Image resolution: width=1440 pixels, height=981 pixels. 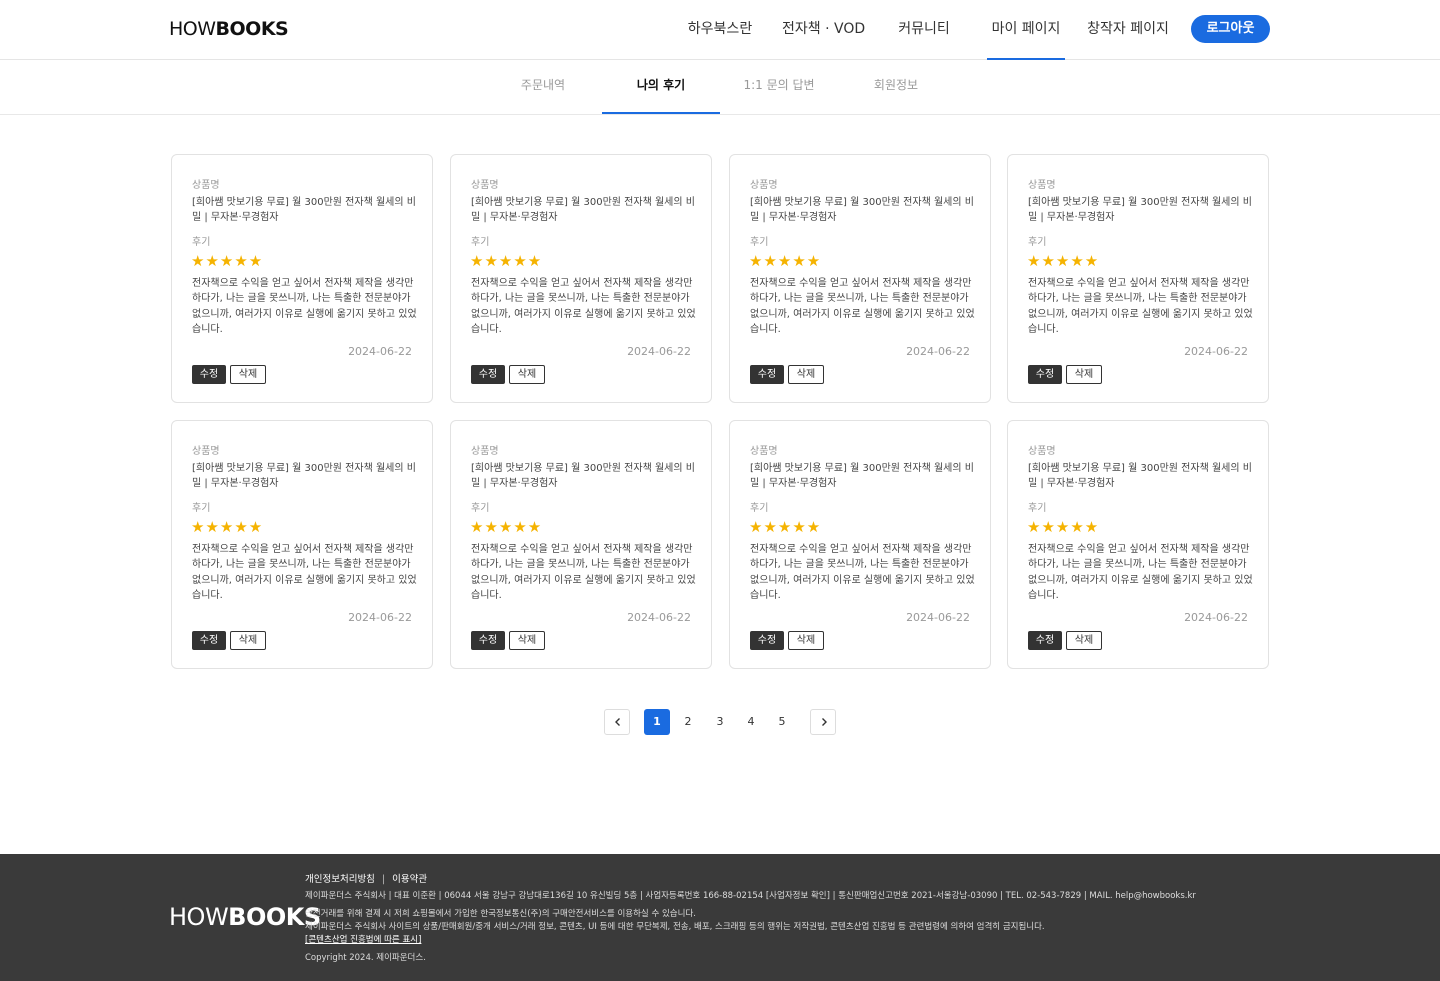 I want to click on tab-member-info: 회원정보, so click(x=896, y=87).